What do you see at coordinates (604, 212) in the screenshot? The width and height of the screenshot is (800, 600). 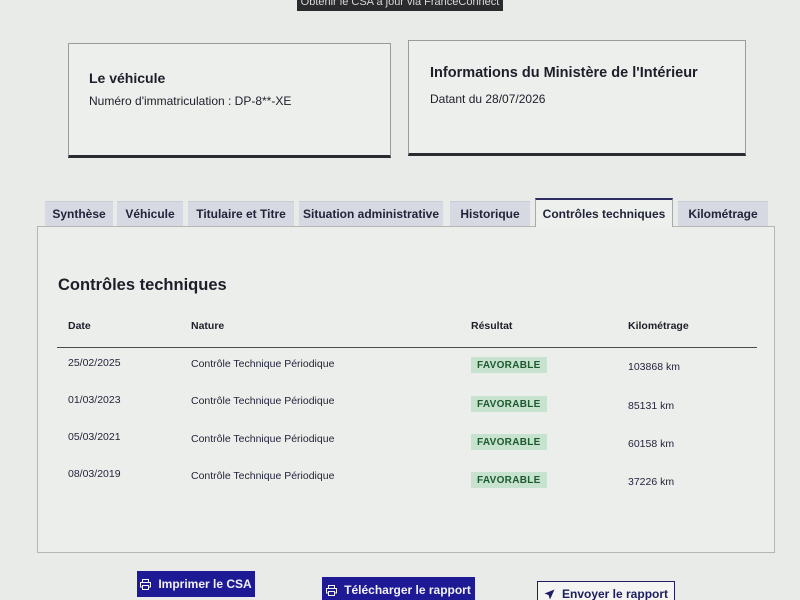 I see `tab-controles-techniques: Contrôles techniques` at bounding box center [604, 212].